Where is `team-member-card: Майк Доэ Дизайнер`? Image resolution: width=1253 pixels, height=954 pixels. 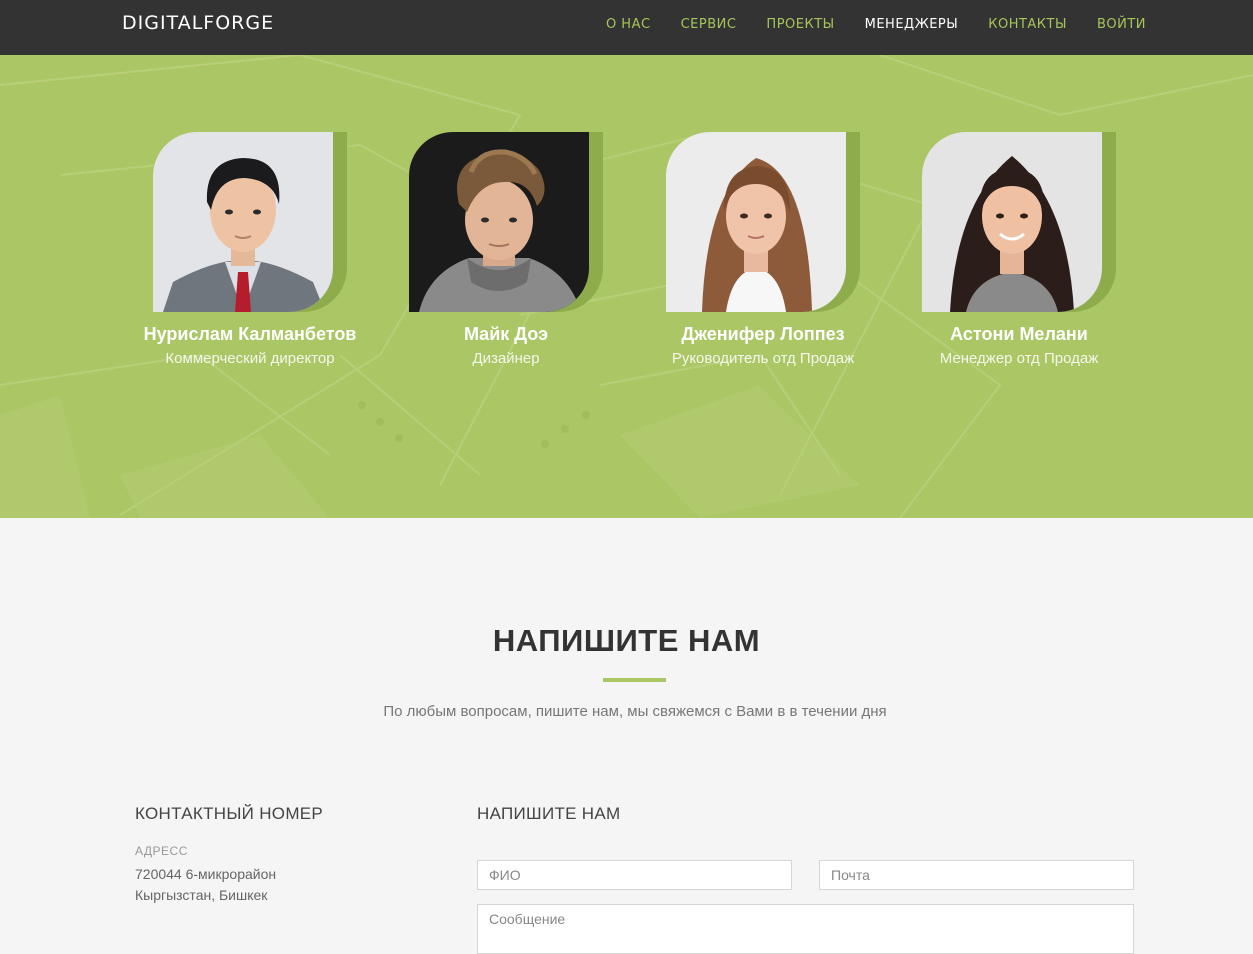
team-member-card: Майк Доэ Дизайнер is located at coordinates (506, 249).